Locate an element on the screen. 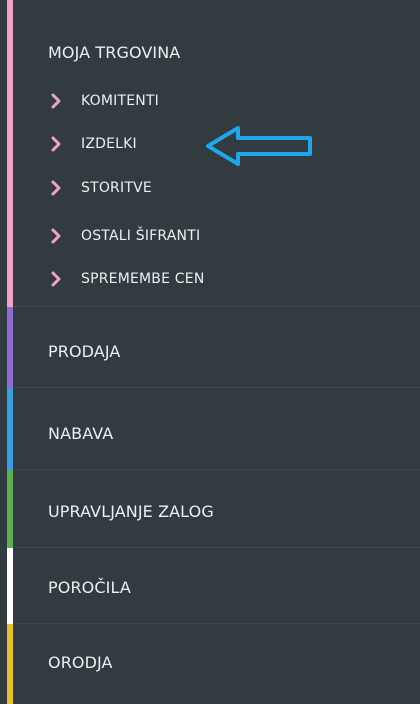 The width and height of the screenshot is (420, 704). submenu-item-izdelki: IZDELKI is located at coordinates (92, 144).